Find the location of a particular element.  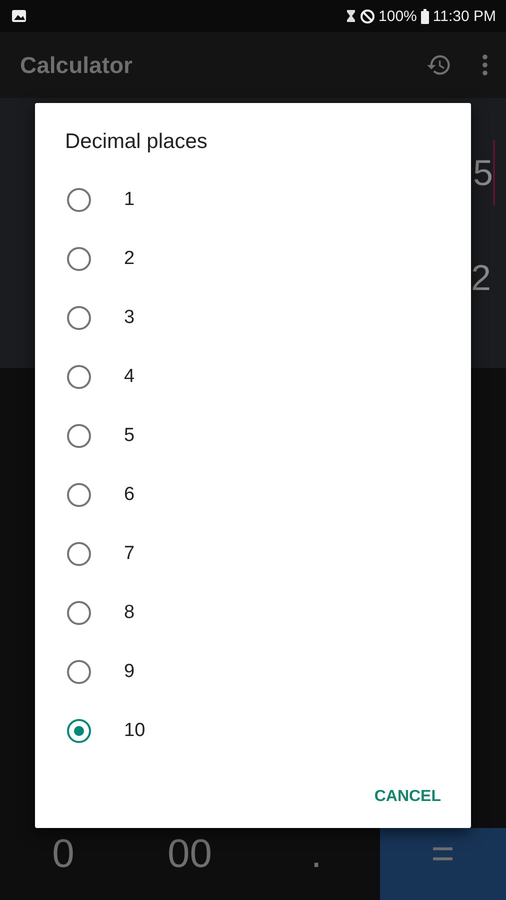

option-label: 1 is located at coordinates (129, 199).